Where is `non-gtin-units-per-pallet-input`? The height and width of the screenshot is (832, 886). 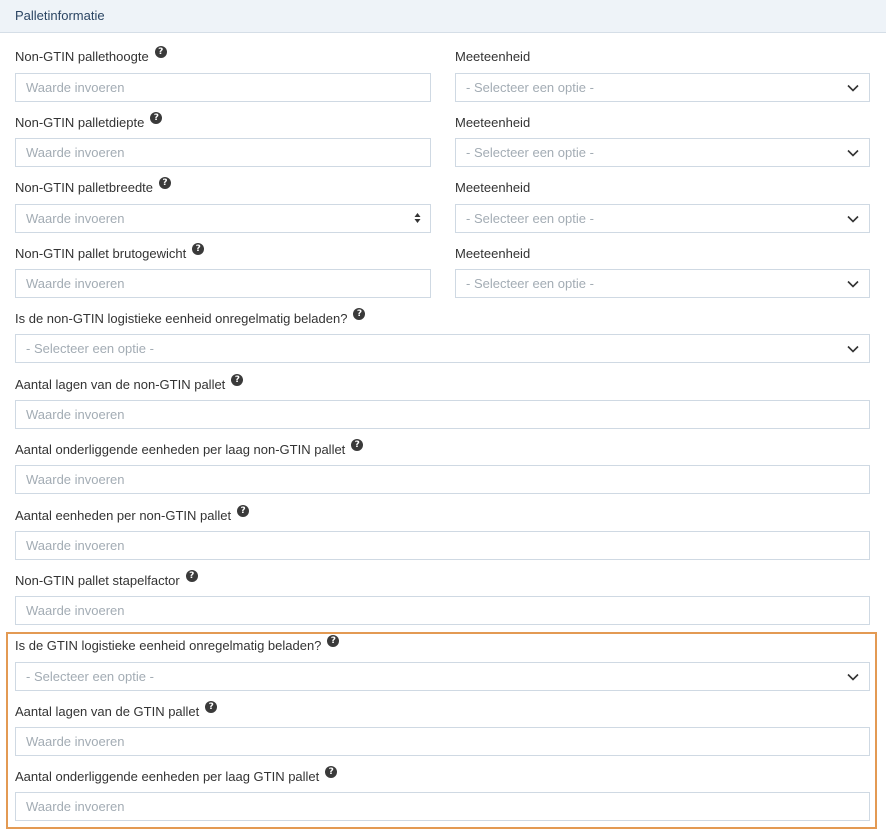 non-gtin-units-per-pallet-input is located at coordinates (442, 545).